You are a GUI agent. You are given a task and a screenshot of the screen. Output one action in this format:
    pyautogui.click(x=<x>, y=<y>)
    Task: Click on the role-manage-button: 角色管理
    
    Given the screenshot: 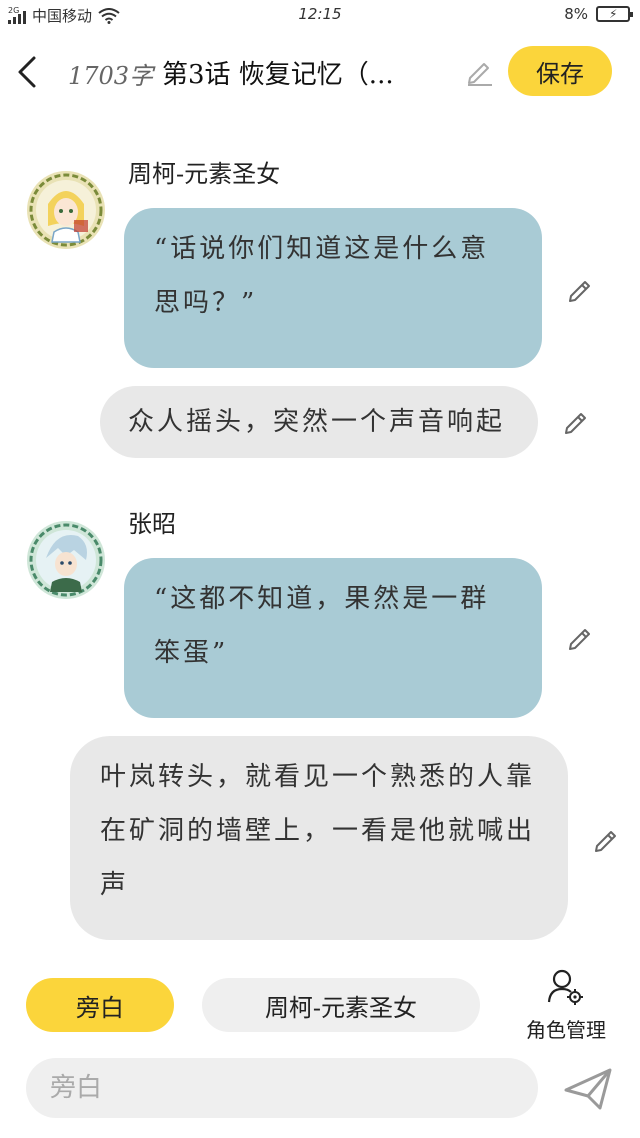 What is the action you would take?
    pyautogui.click(x=566, y=1005)
    